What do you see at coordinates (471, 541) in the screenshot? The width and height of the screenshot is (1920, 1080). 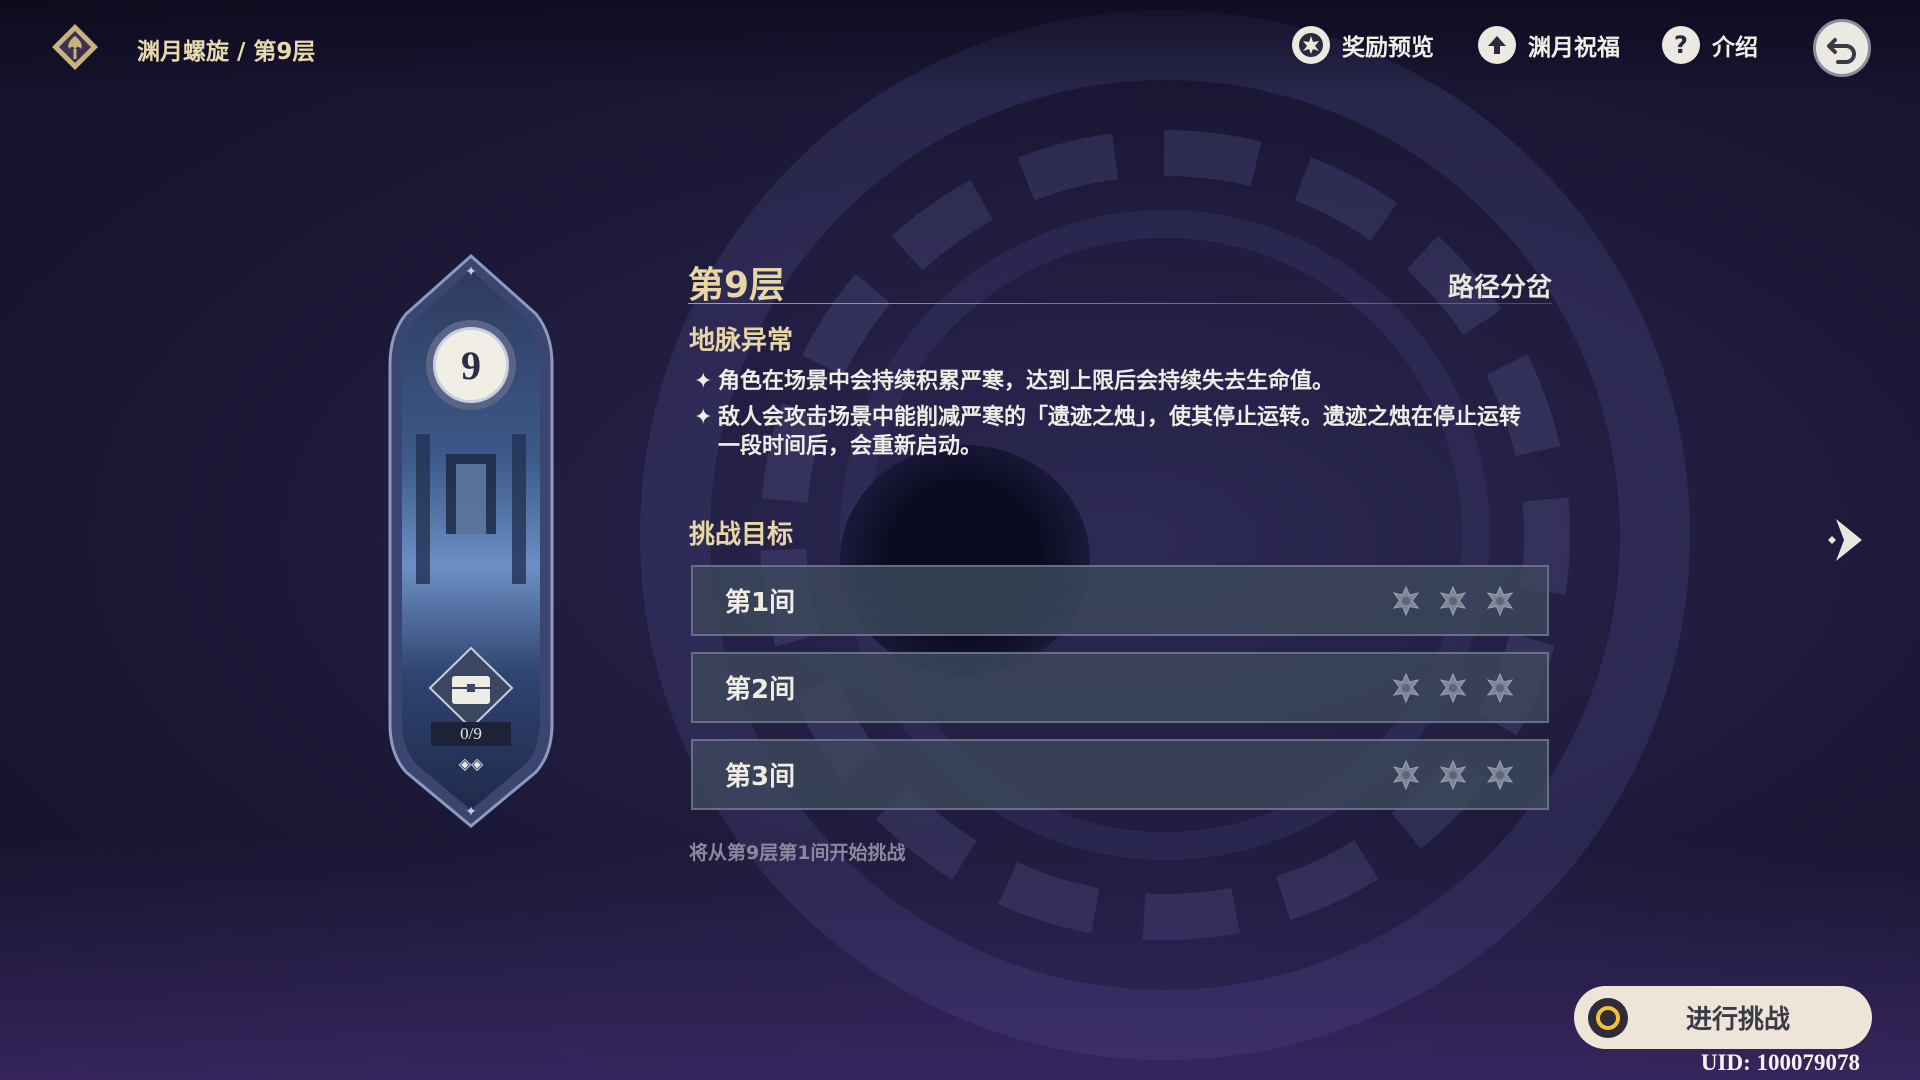 I see `floor-card: ✦ ✦ 9 0/9 ◈◈` at bounding box center [471, 541].